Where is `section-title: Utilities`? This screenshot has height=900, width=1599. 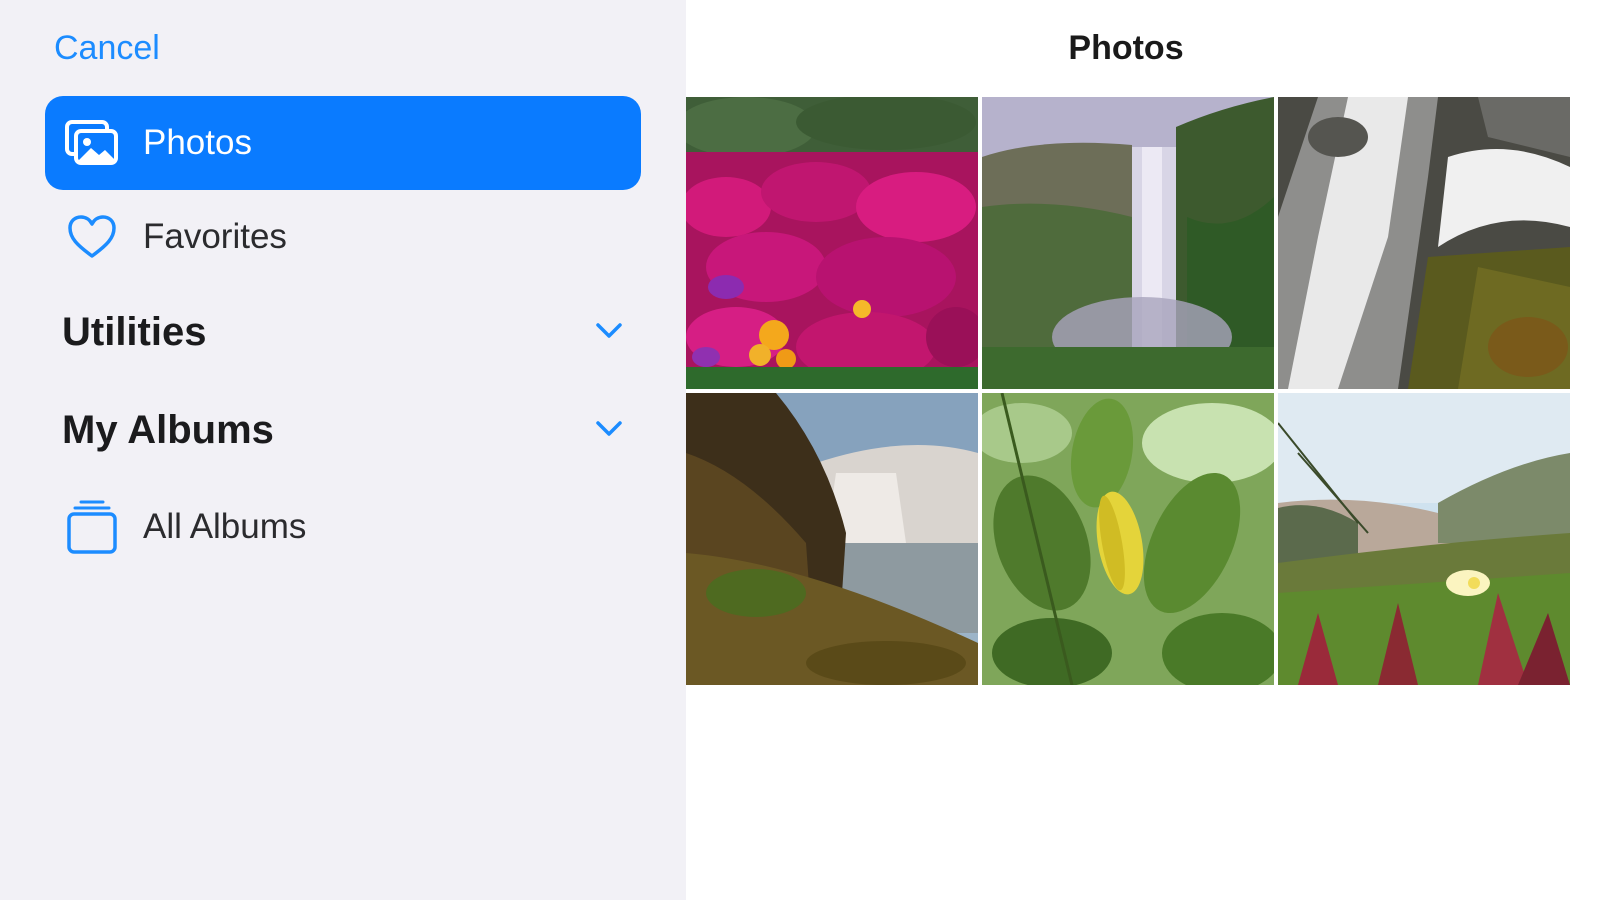 section-title: Utilities is located at coordinates (134, 331).